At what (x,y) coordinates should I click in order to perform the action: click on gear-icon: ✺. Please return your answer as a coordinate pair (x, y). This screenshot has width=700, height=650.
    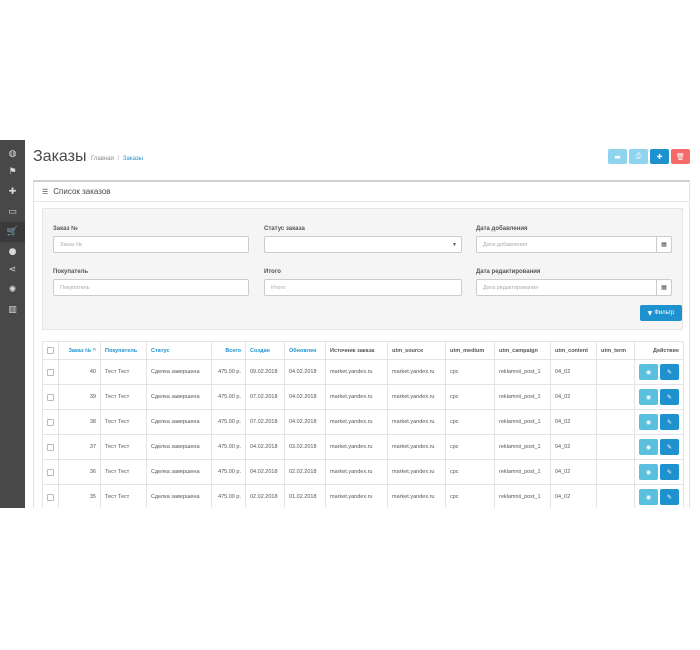
    Looking at the image, I should click on (12, 290).